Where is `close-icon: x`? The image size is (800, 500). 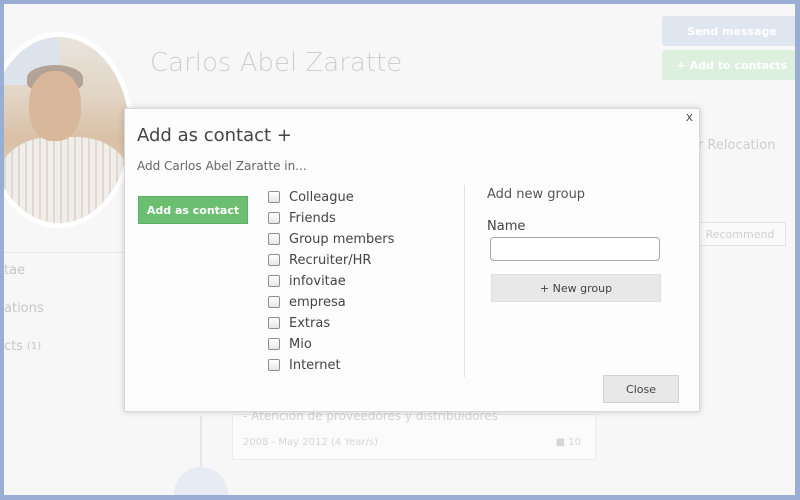 close-icon: x is located at coordinates (689, 117).